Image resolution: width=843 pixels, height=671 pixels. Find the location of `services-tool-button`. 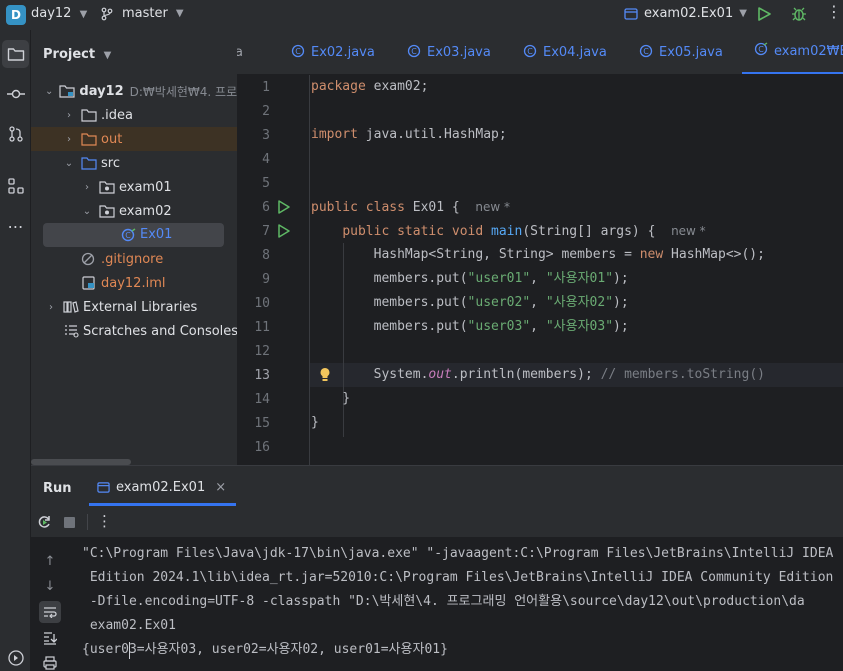

services-tool-button is located at coordinates (15, 657).